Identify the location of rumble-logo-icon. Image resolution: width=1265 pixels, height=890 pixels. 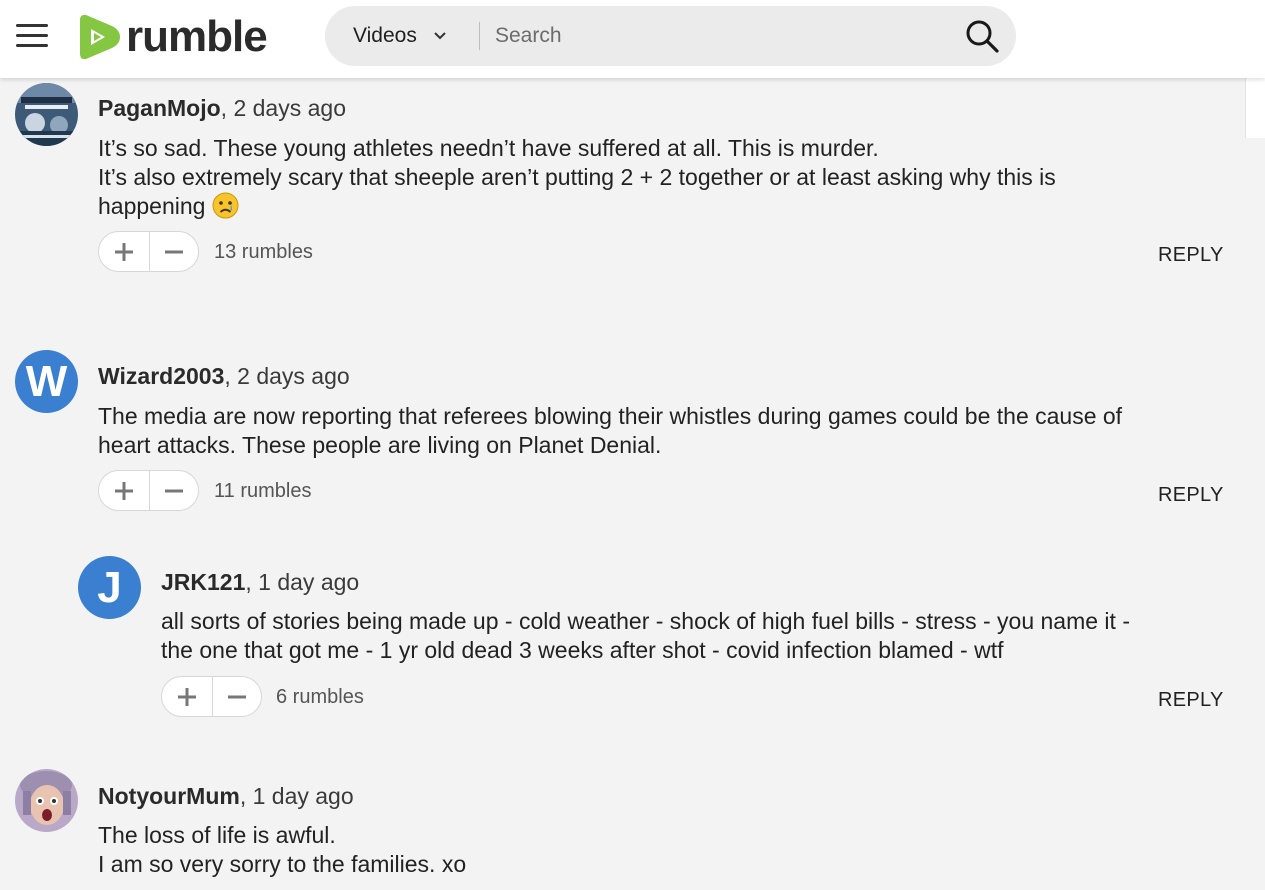
(100, 37).